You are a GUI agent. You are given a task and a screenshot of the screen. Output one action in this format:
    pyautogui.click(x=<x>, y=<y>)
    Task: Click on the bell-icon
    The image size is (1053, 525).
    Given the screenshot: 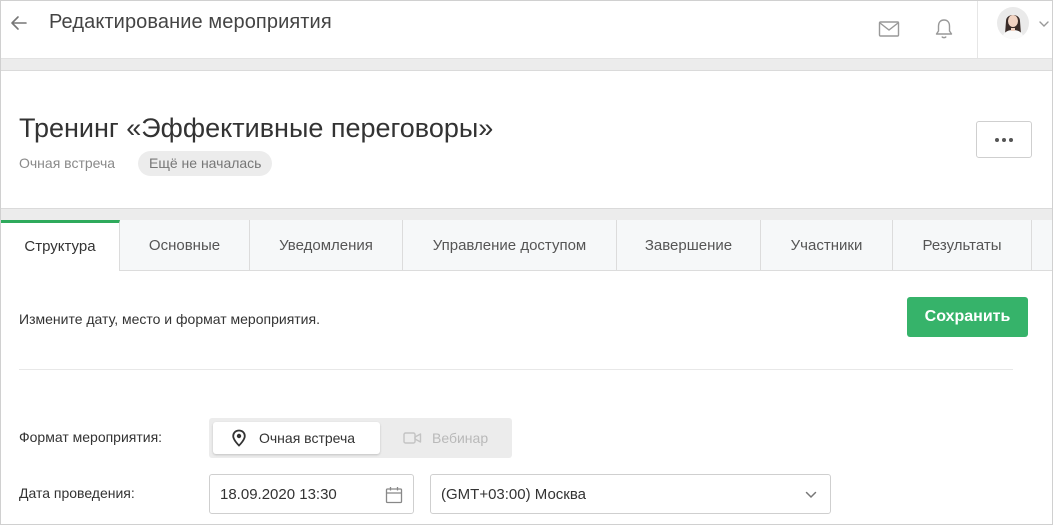 What is the action you would take?
    pyautogui.click(x=944, y=29)
    